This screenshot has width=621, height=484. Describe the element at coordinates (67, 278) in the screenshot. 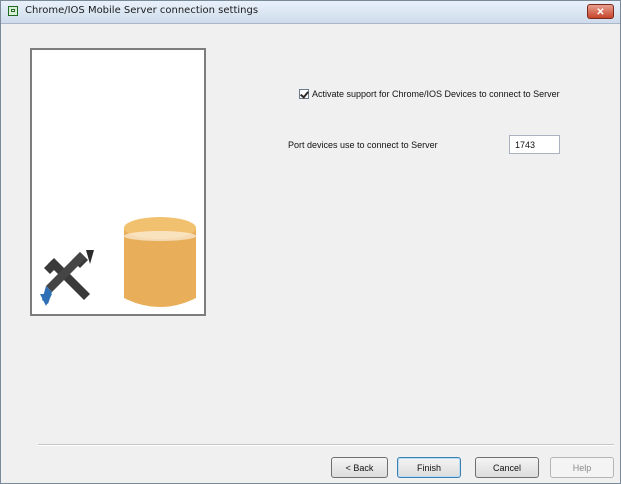

I see `tools-icon` at that location.